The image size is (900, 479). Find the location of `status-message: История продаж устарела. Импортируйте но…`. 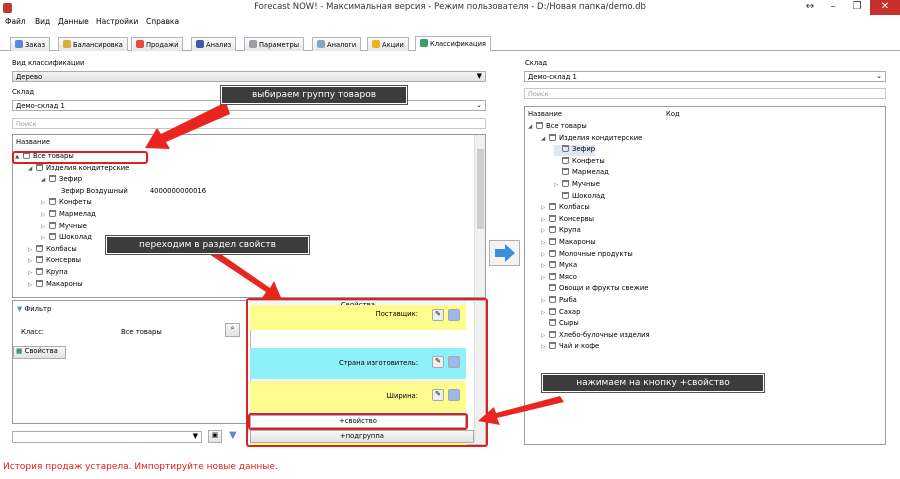

status-message: История продаж устарела. Импортируйте но… is located at coordinates (140, 467).